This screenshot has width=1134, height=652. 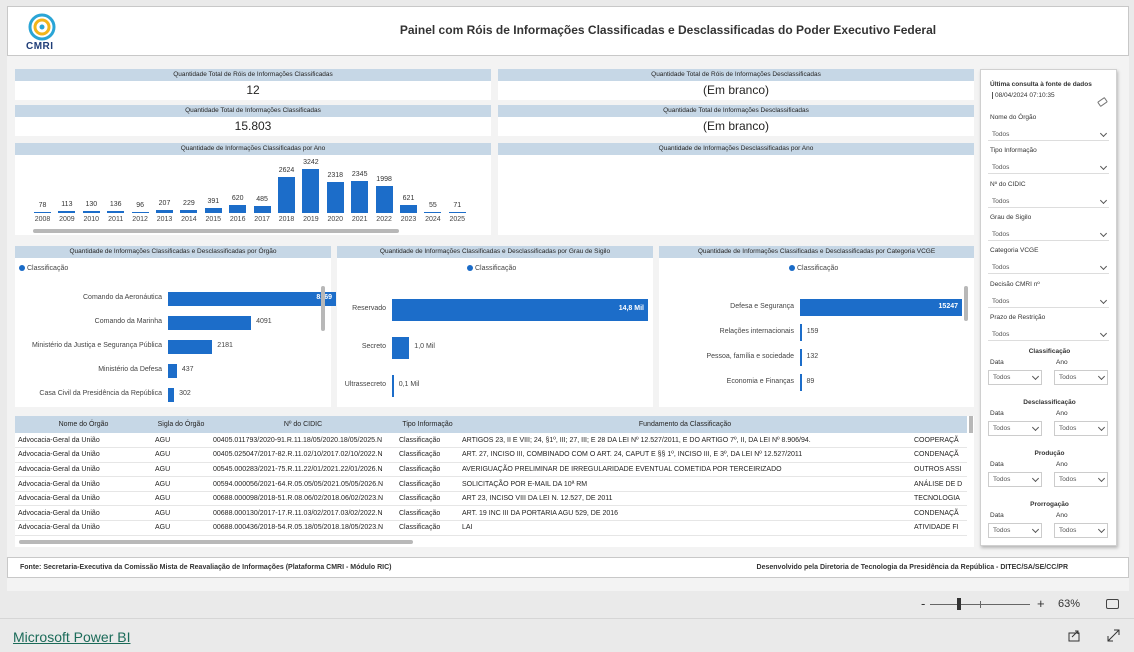 What do you see at coordinates (185, 393) in the screenshot?
I see `data-label: 302` at bounding box center [185, 393].